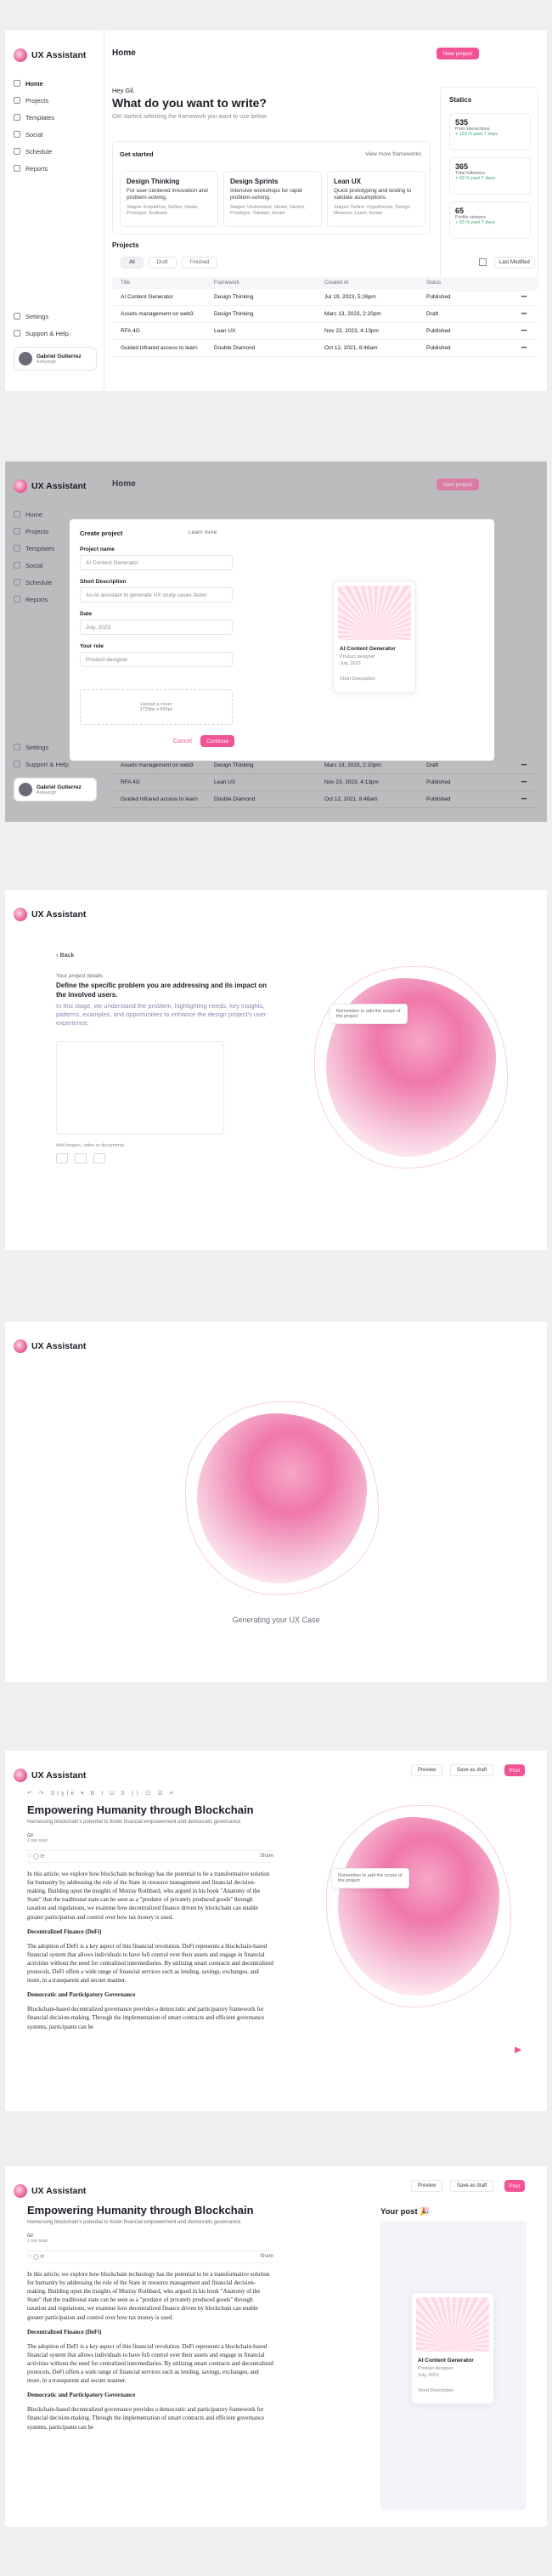 This screenshot has height=2576, width=552. Describe the element at coordinates (90, 1145) in the screenshot. I see `attach-label: Add images, video or documents` at that location.